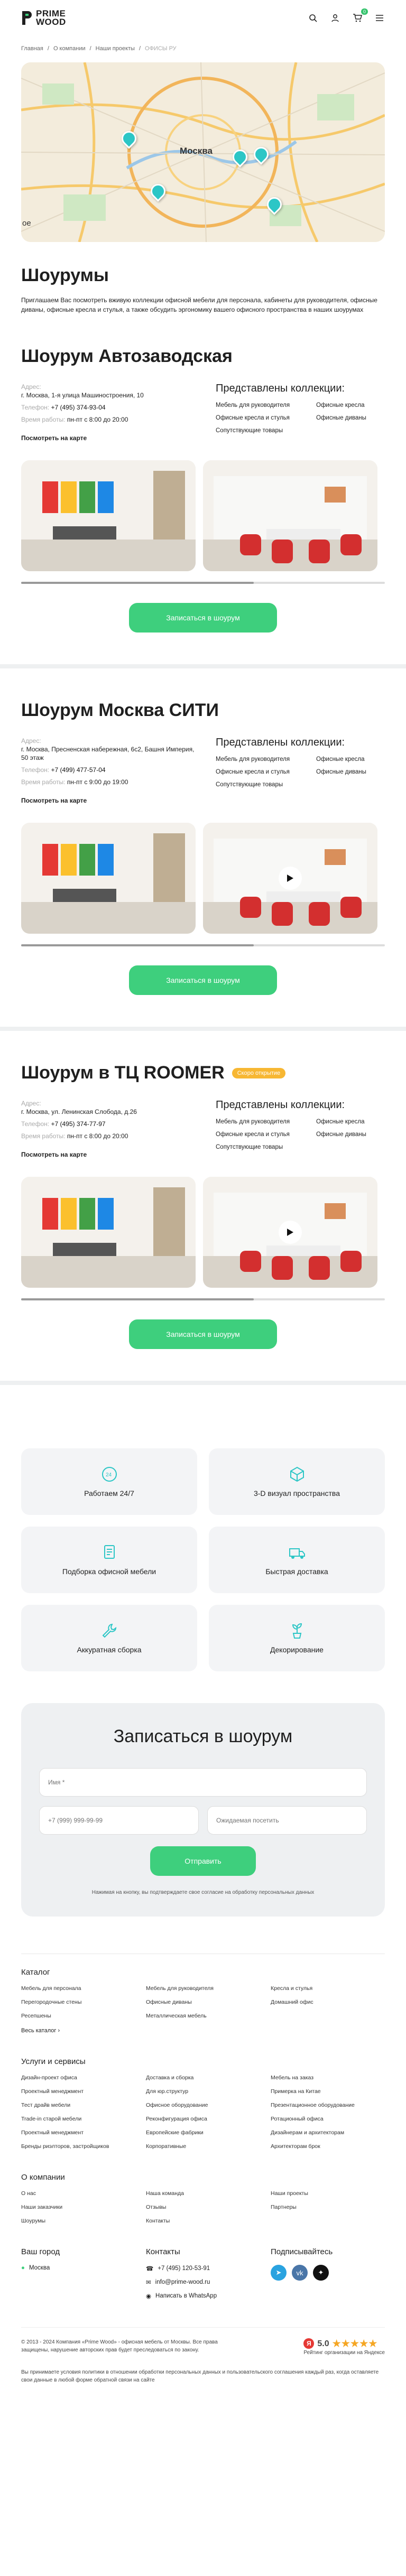 The image size is (406, 2576). I want to click on footer-link: Партнеры, so click(323, 2207).